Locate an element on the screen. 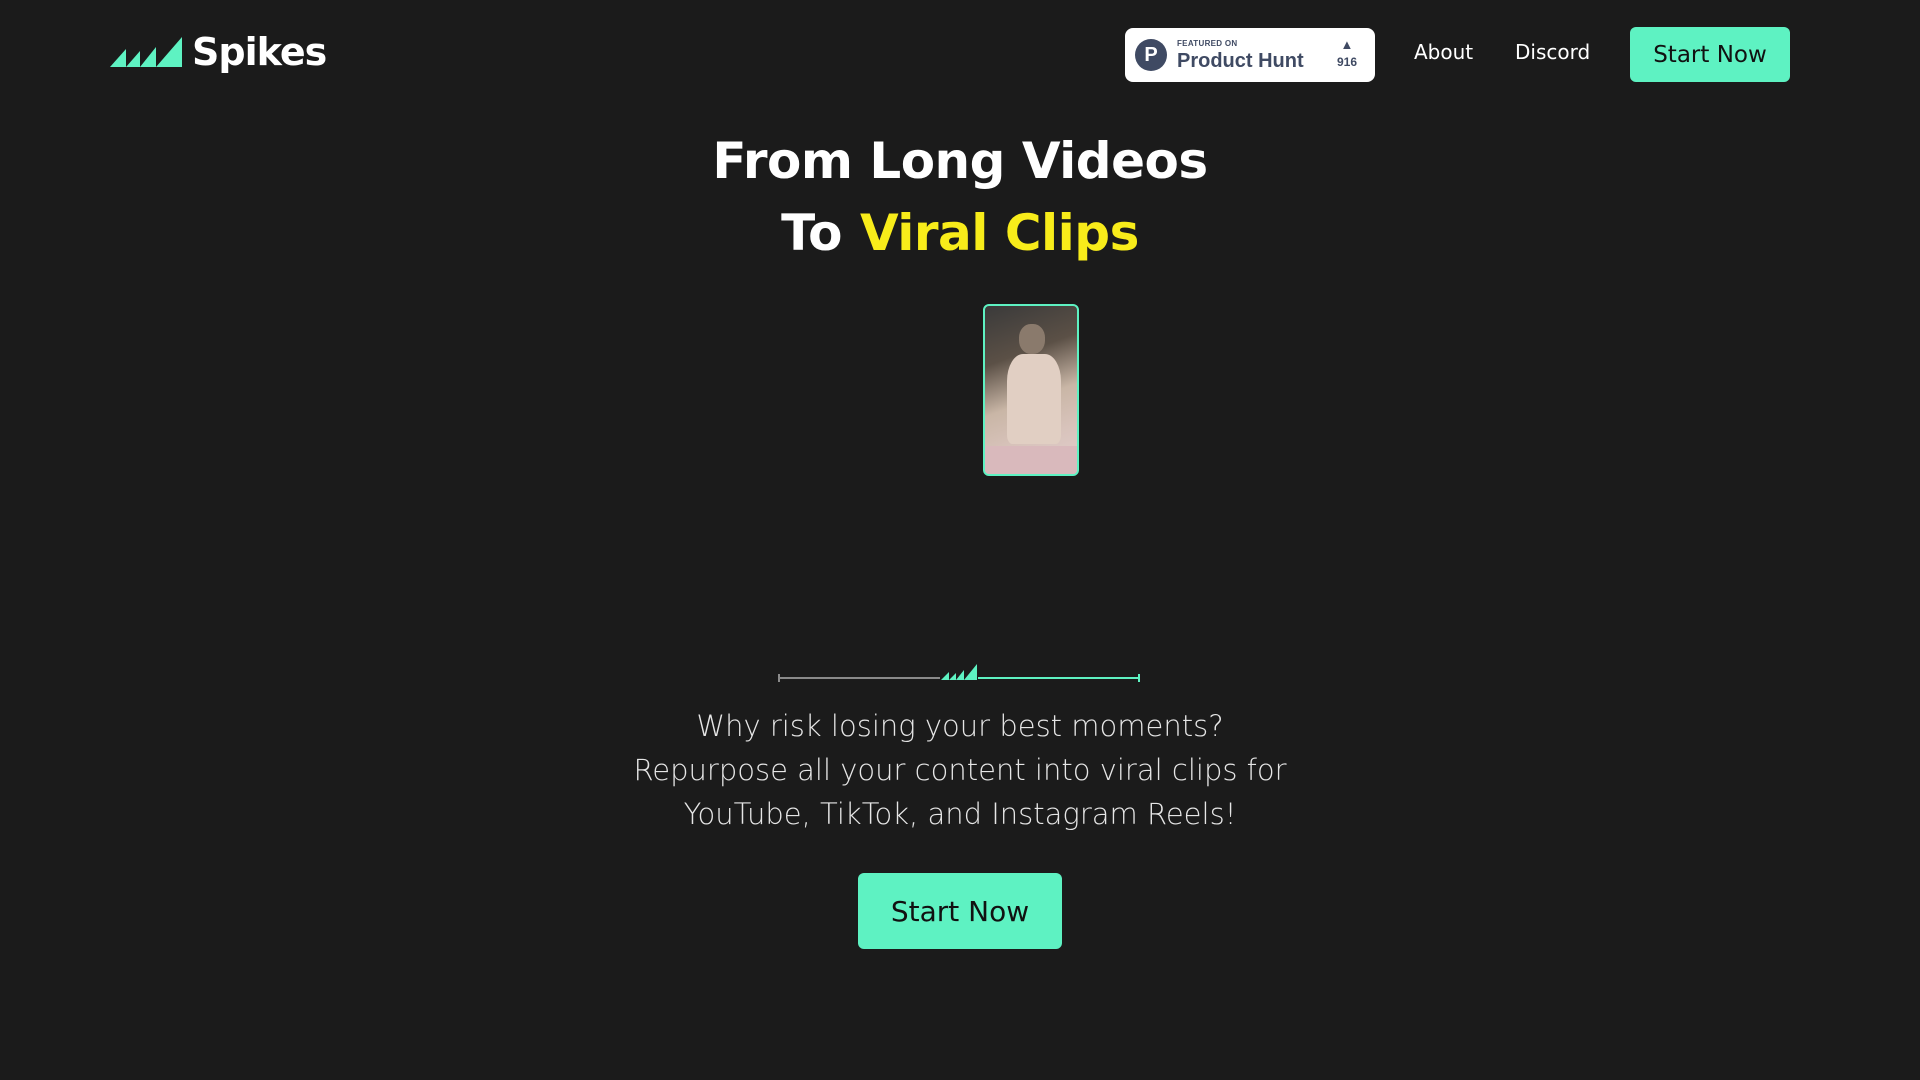 The height and width of the screenshot is (1080, 1920). hero-title-line2: To Viral Clips is located at coordinates (960, 233).